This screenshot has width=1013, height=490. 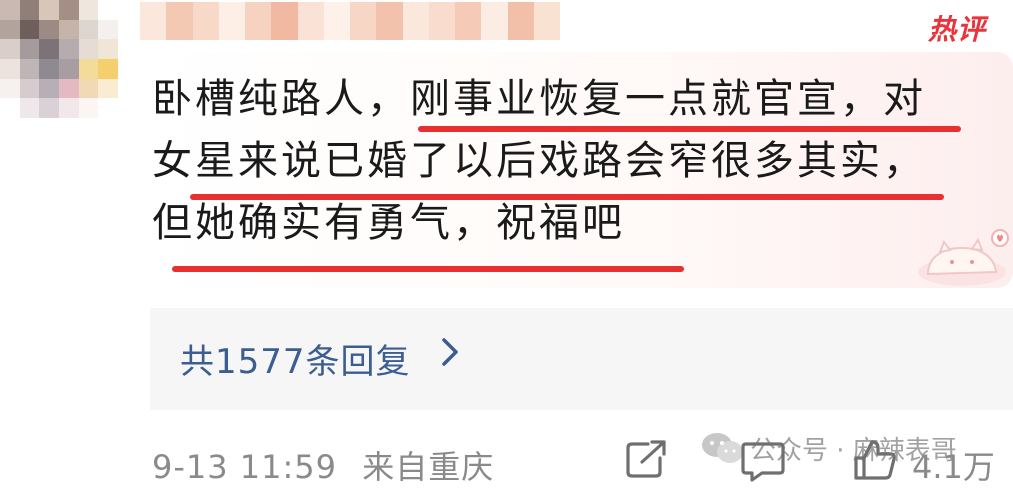 I want to click on like-count: 4.1万, so click(x=953, y=467).